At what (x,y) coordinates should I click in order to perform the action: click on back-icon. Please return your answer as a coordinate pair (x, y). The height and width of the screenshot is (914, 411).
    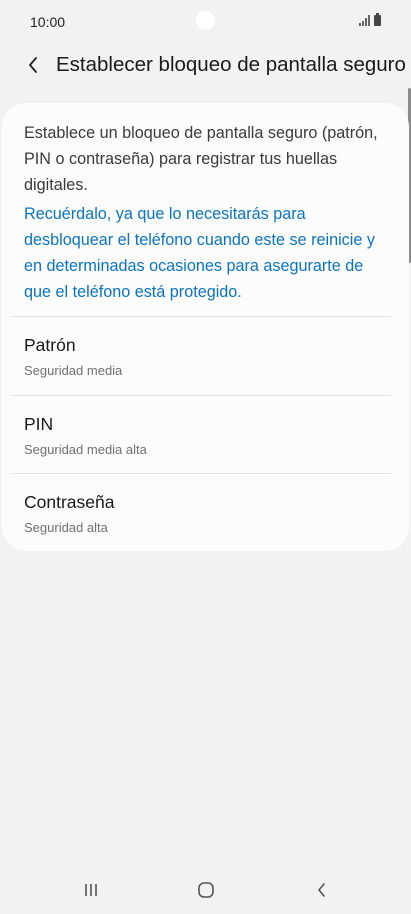
    Looking at the image, I should click on (321, 890).